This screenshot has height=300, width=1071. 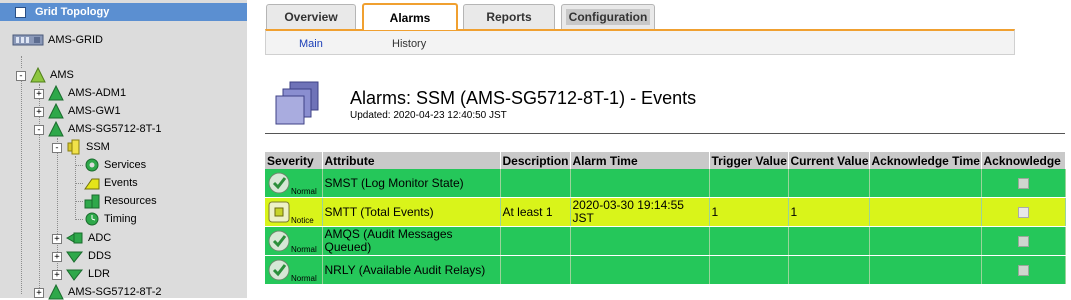 I want to click on tree-node-label: ADC, so click(x=100, y=238).